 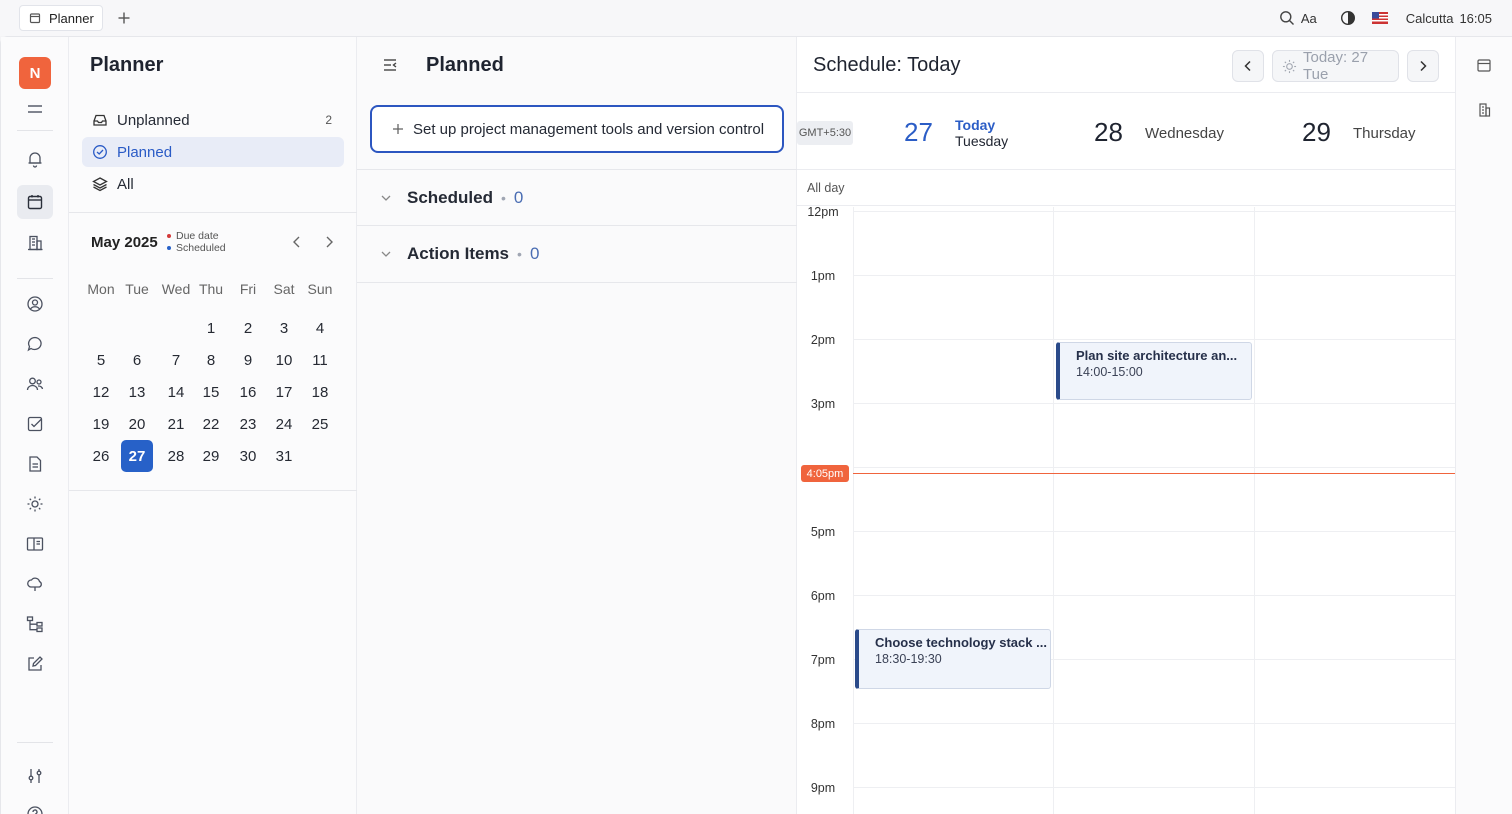 What do you see at coordinates (176, 360) in the screenshot?
I see `calendar-day: 7` at bounding box center [176, 360].